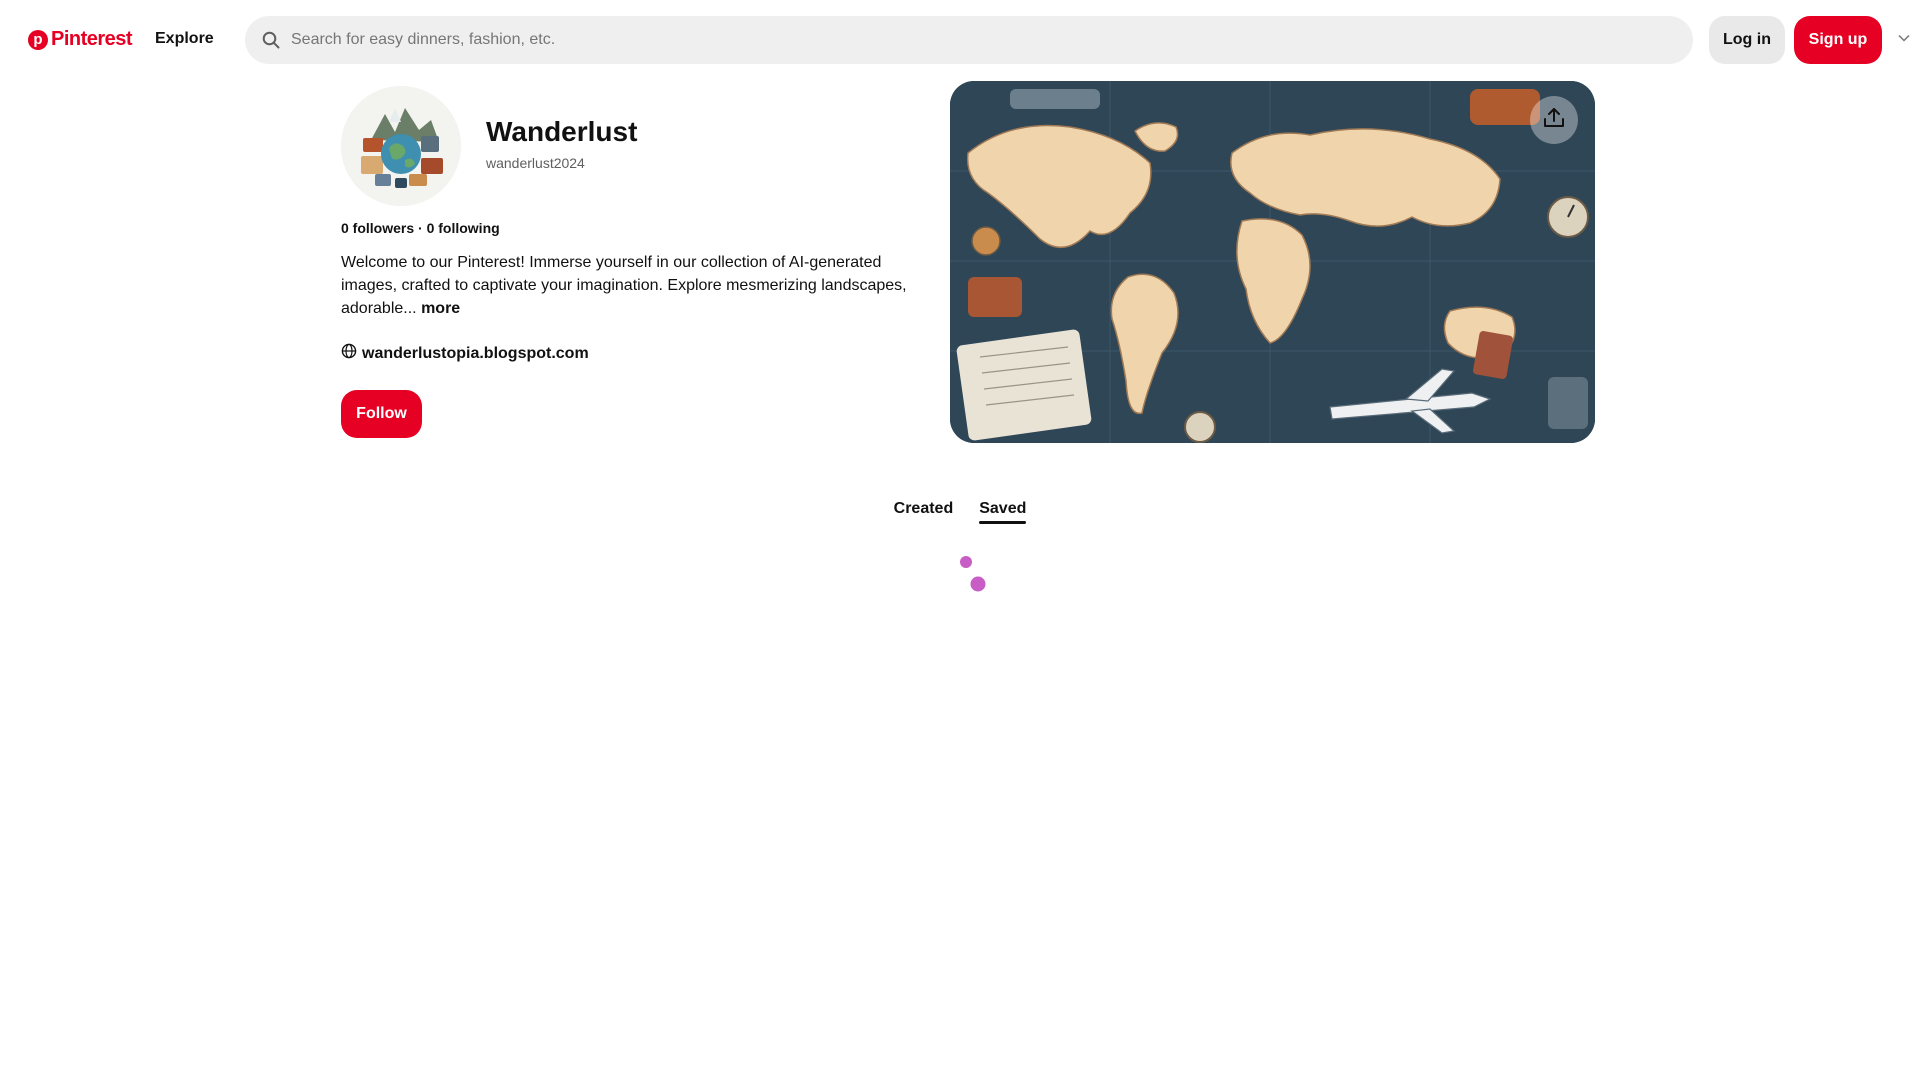  Describe the element at coordinates (1838, 40) in the screenshot. I see `signup-button: Sign up` at that location.